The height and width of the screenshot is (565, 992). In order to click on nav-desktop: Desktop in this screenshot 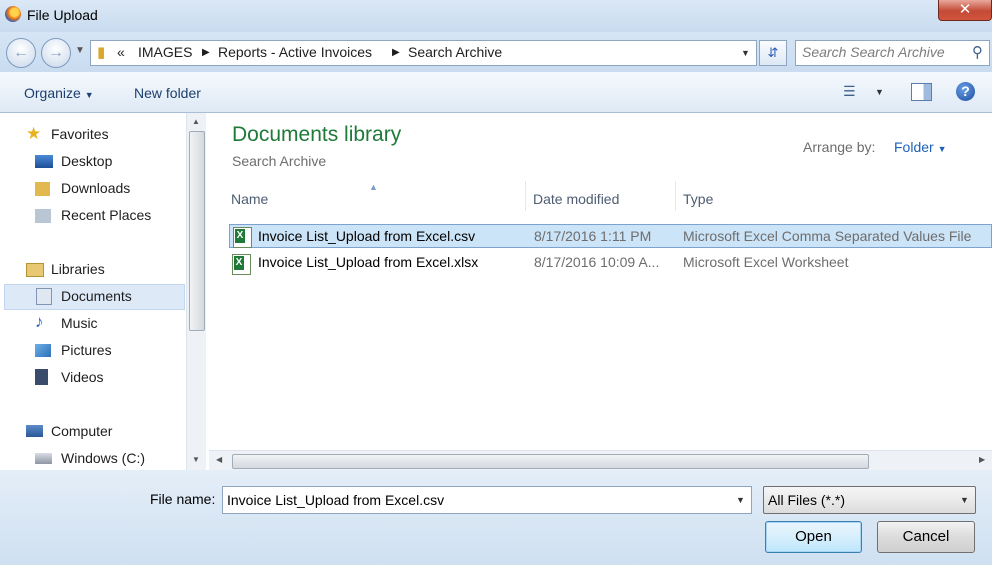, I will do `click(107, 162)`.